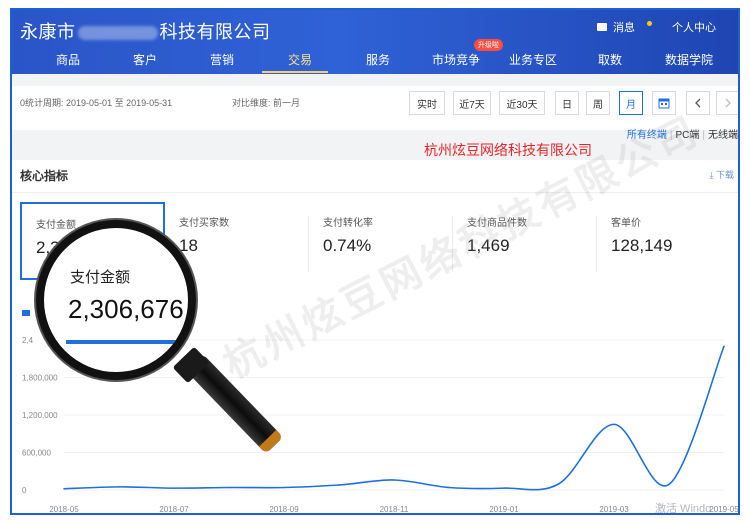  I want to click on metric-value: 128,149, so click(642, 245).